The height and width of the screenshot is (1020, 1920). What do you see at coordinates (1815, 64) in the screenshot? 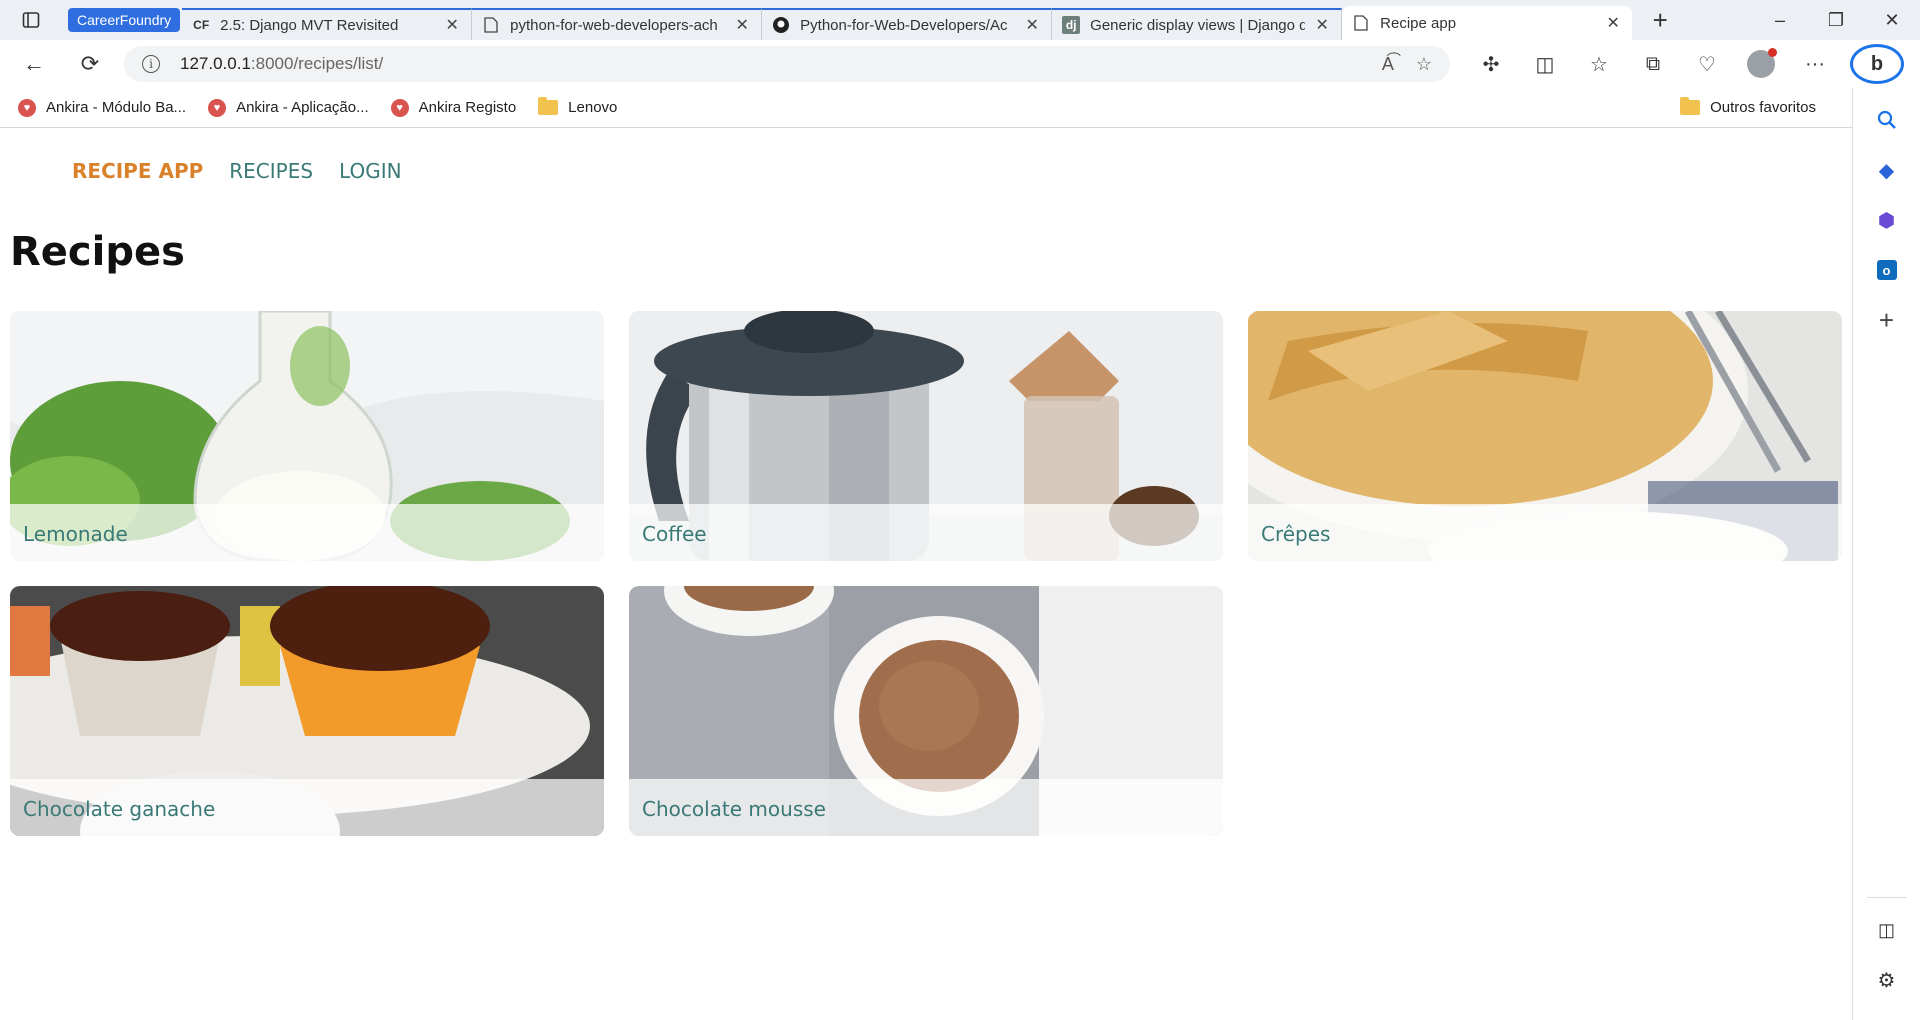
I see `more-options-icon: ···` at bounding box center [1815, 64].